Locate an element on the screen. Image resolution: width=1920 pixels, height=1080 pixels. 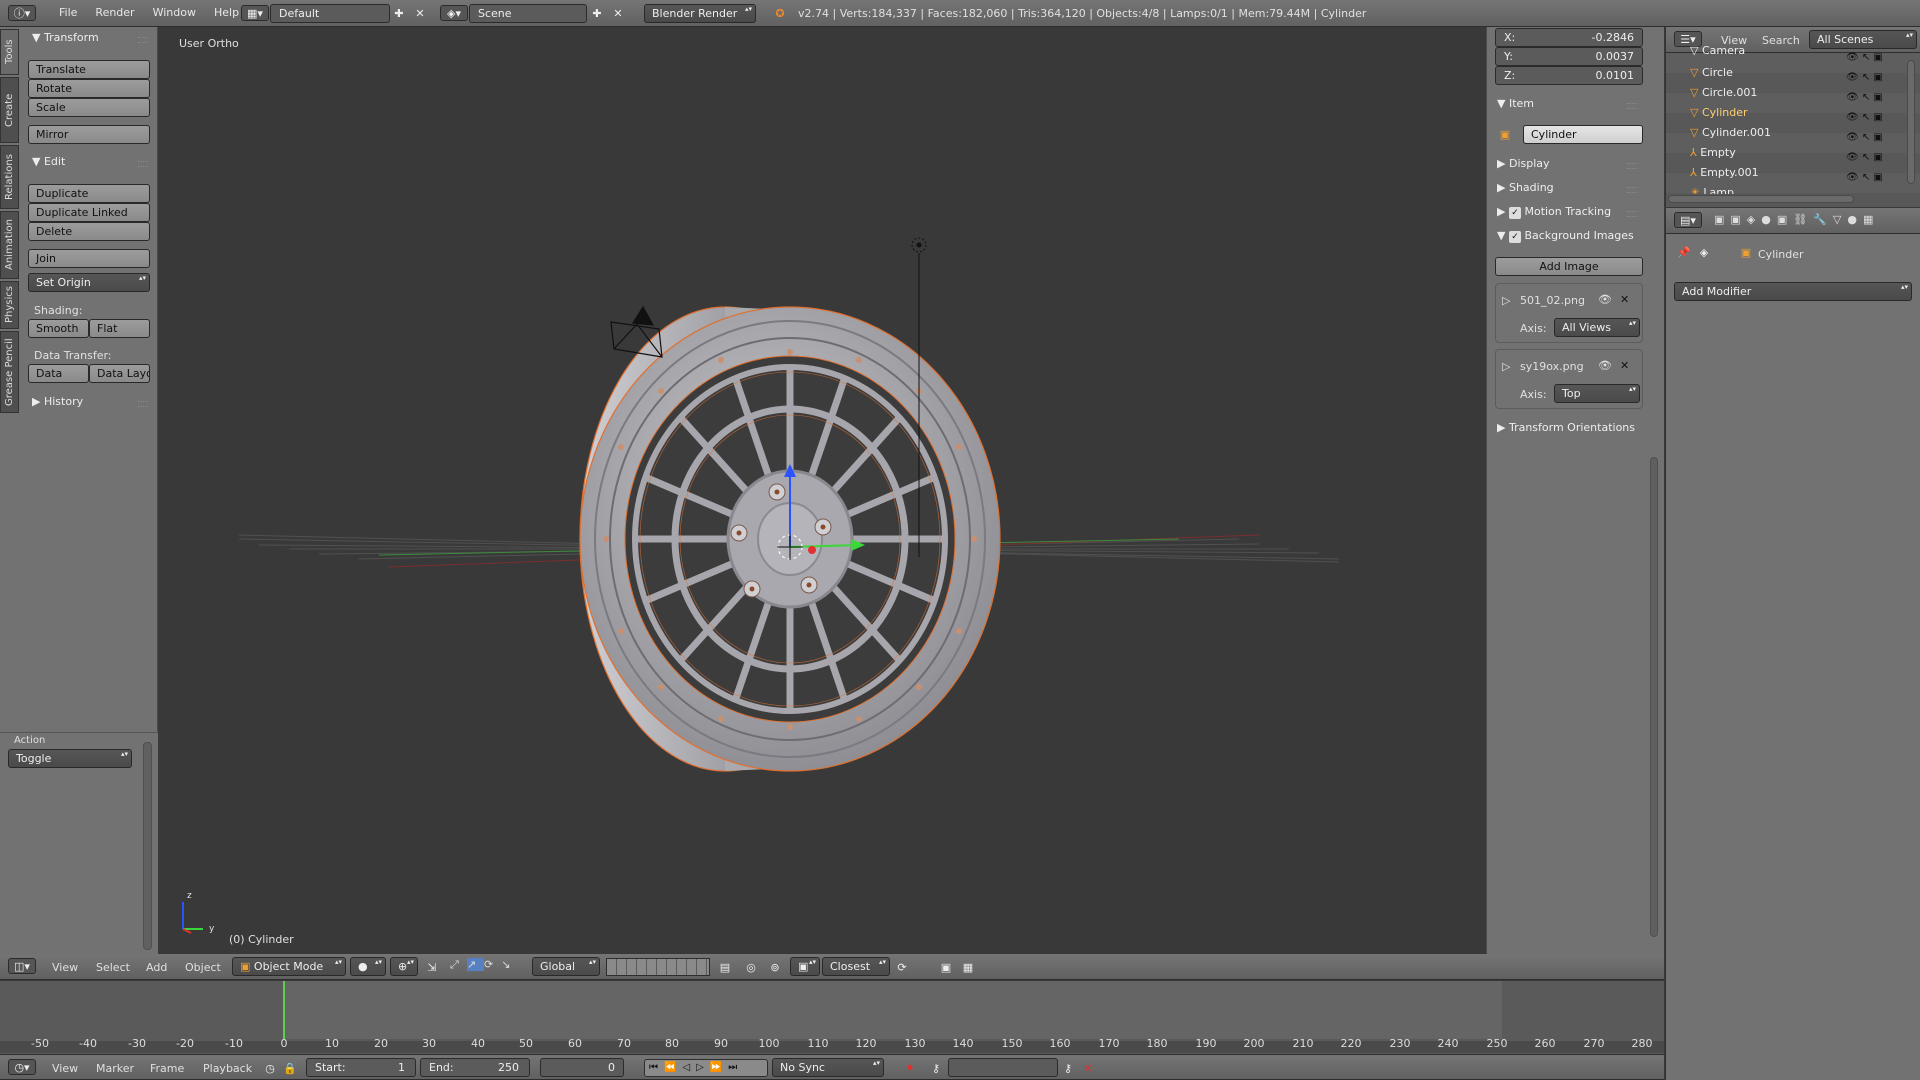
outliner-item-empty: ⅄ Empty is located at coordinates (1713, 153).